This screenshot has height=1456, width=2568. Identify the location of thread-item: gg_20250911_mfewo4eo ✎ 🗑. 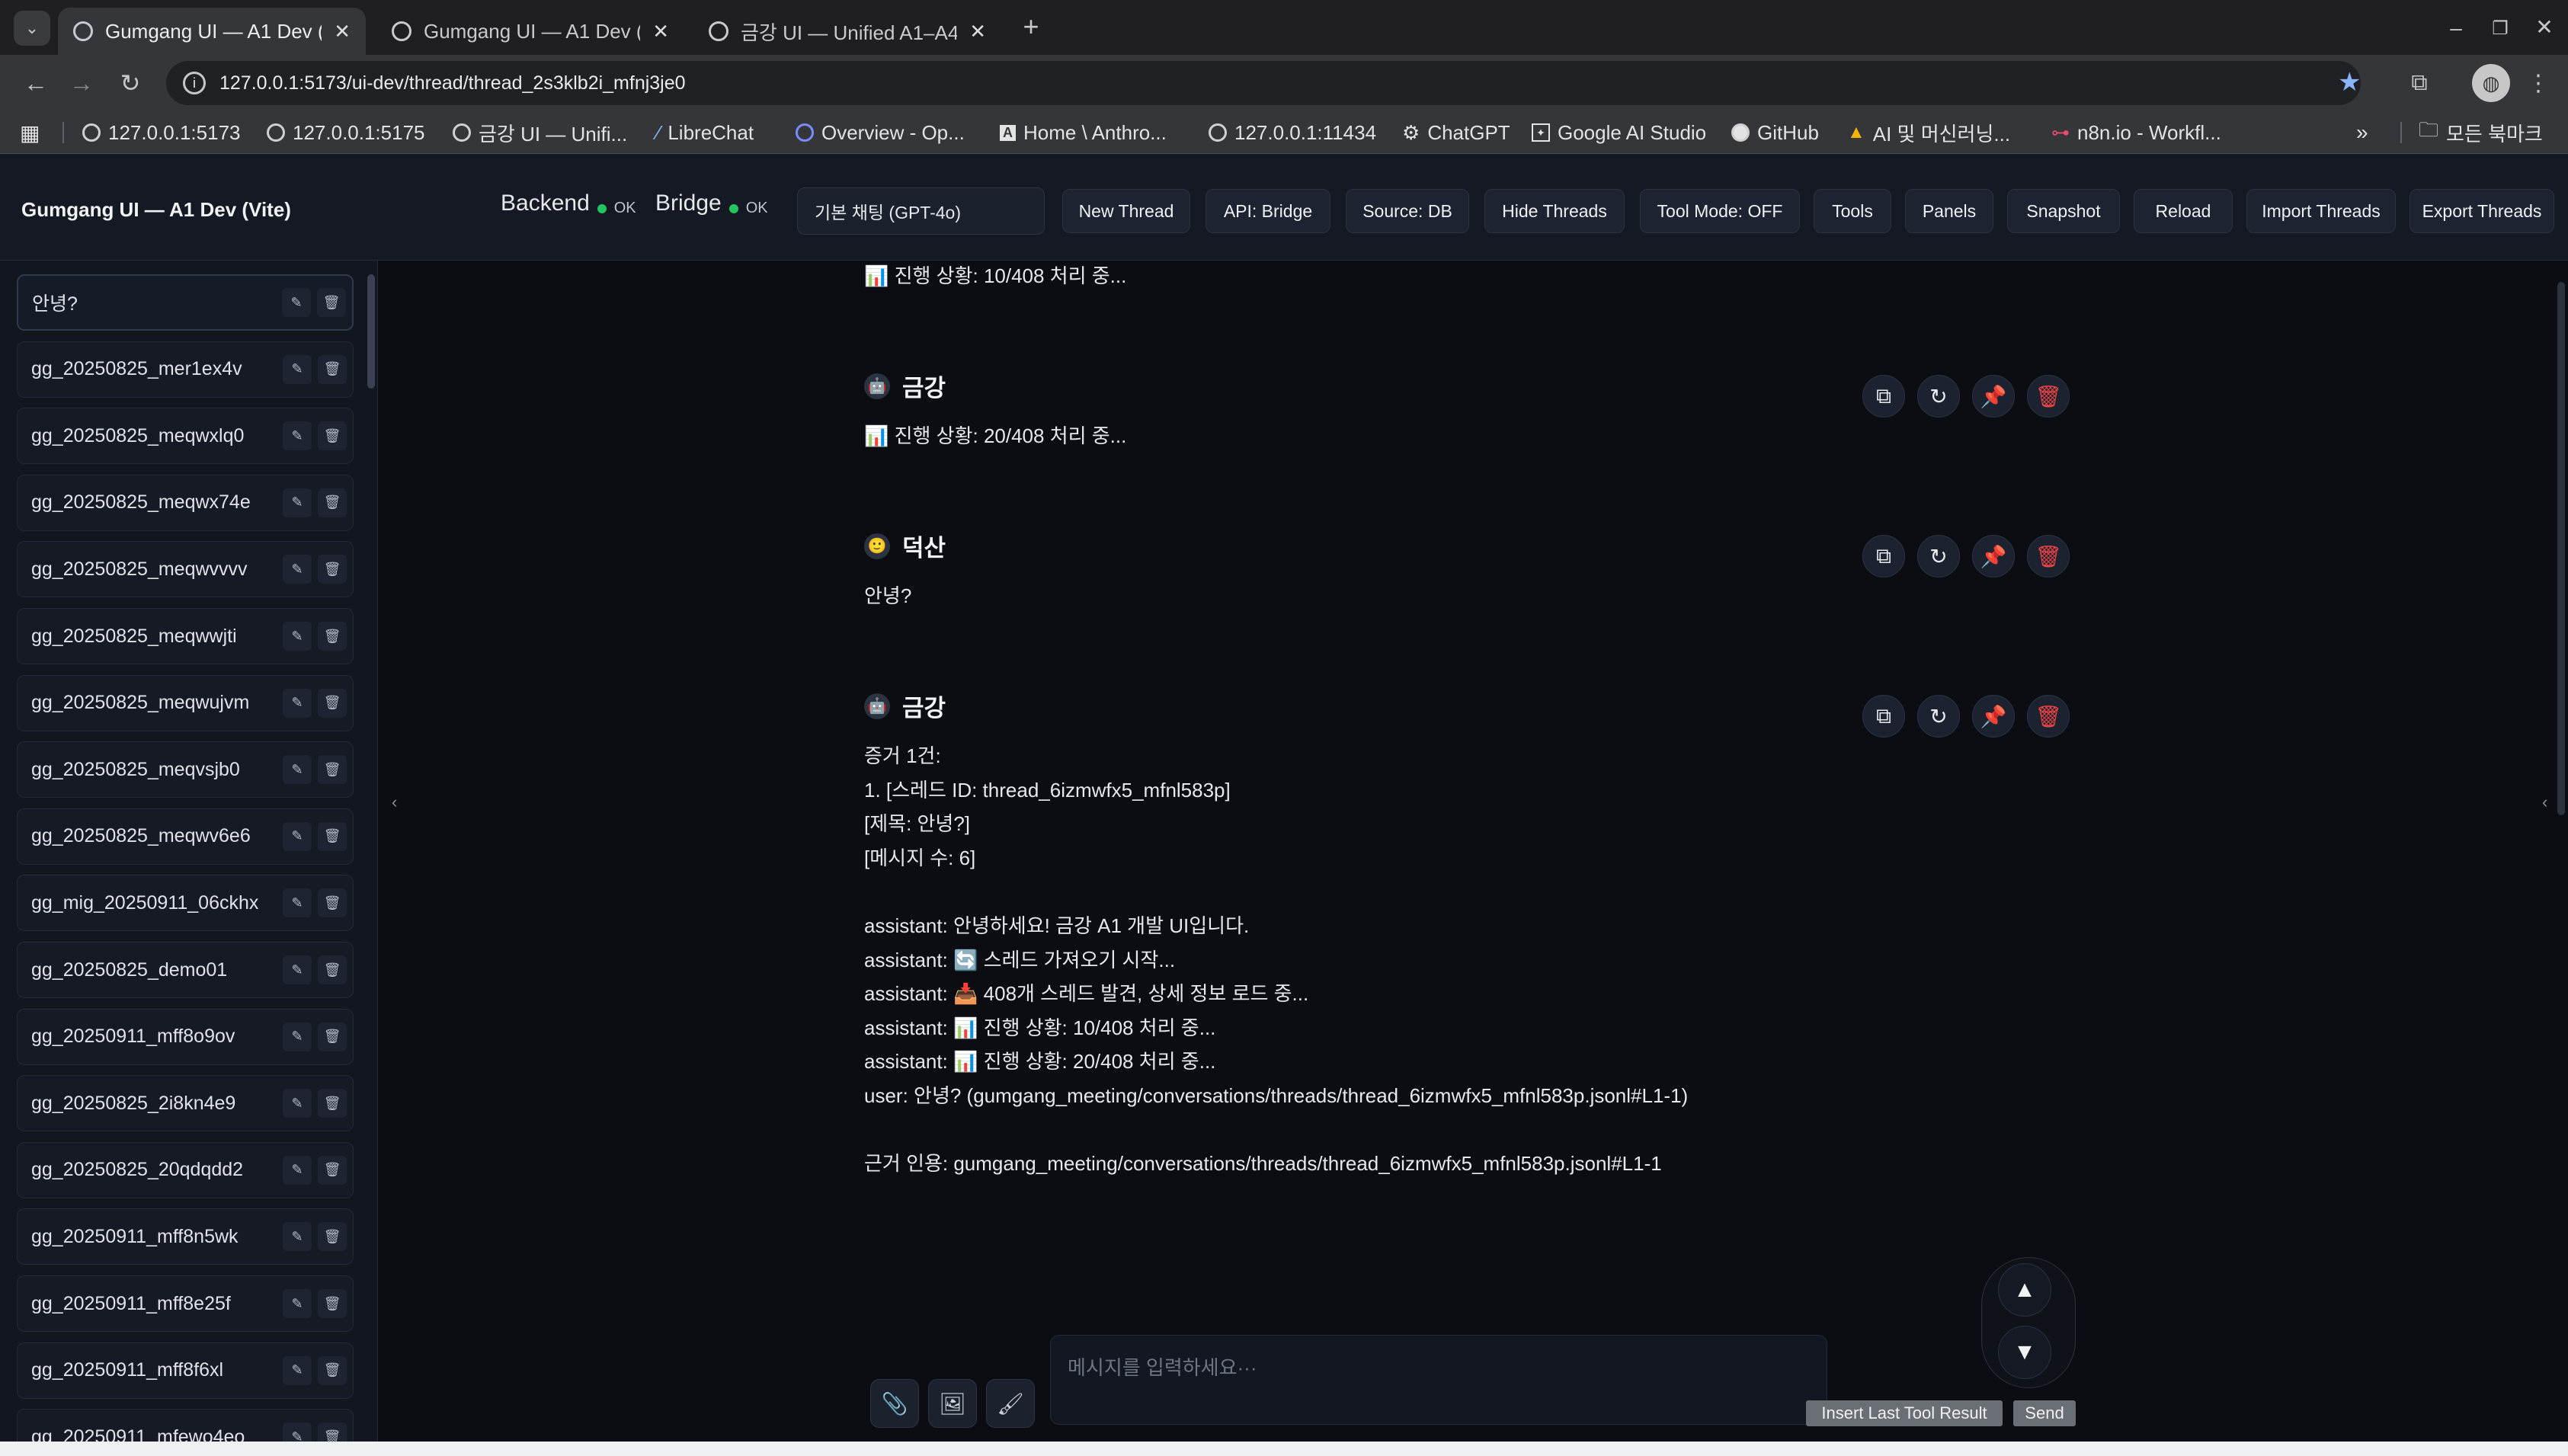
(185, 1425).